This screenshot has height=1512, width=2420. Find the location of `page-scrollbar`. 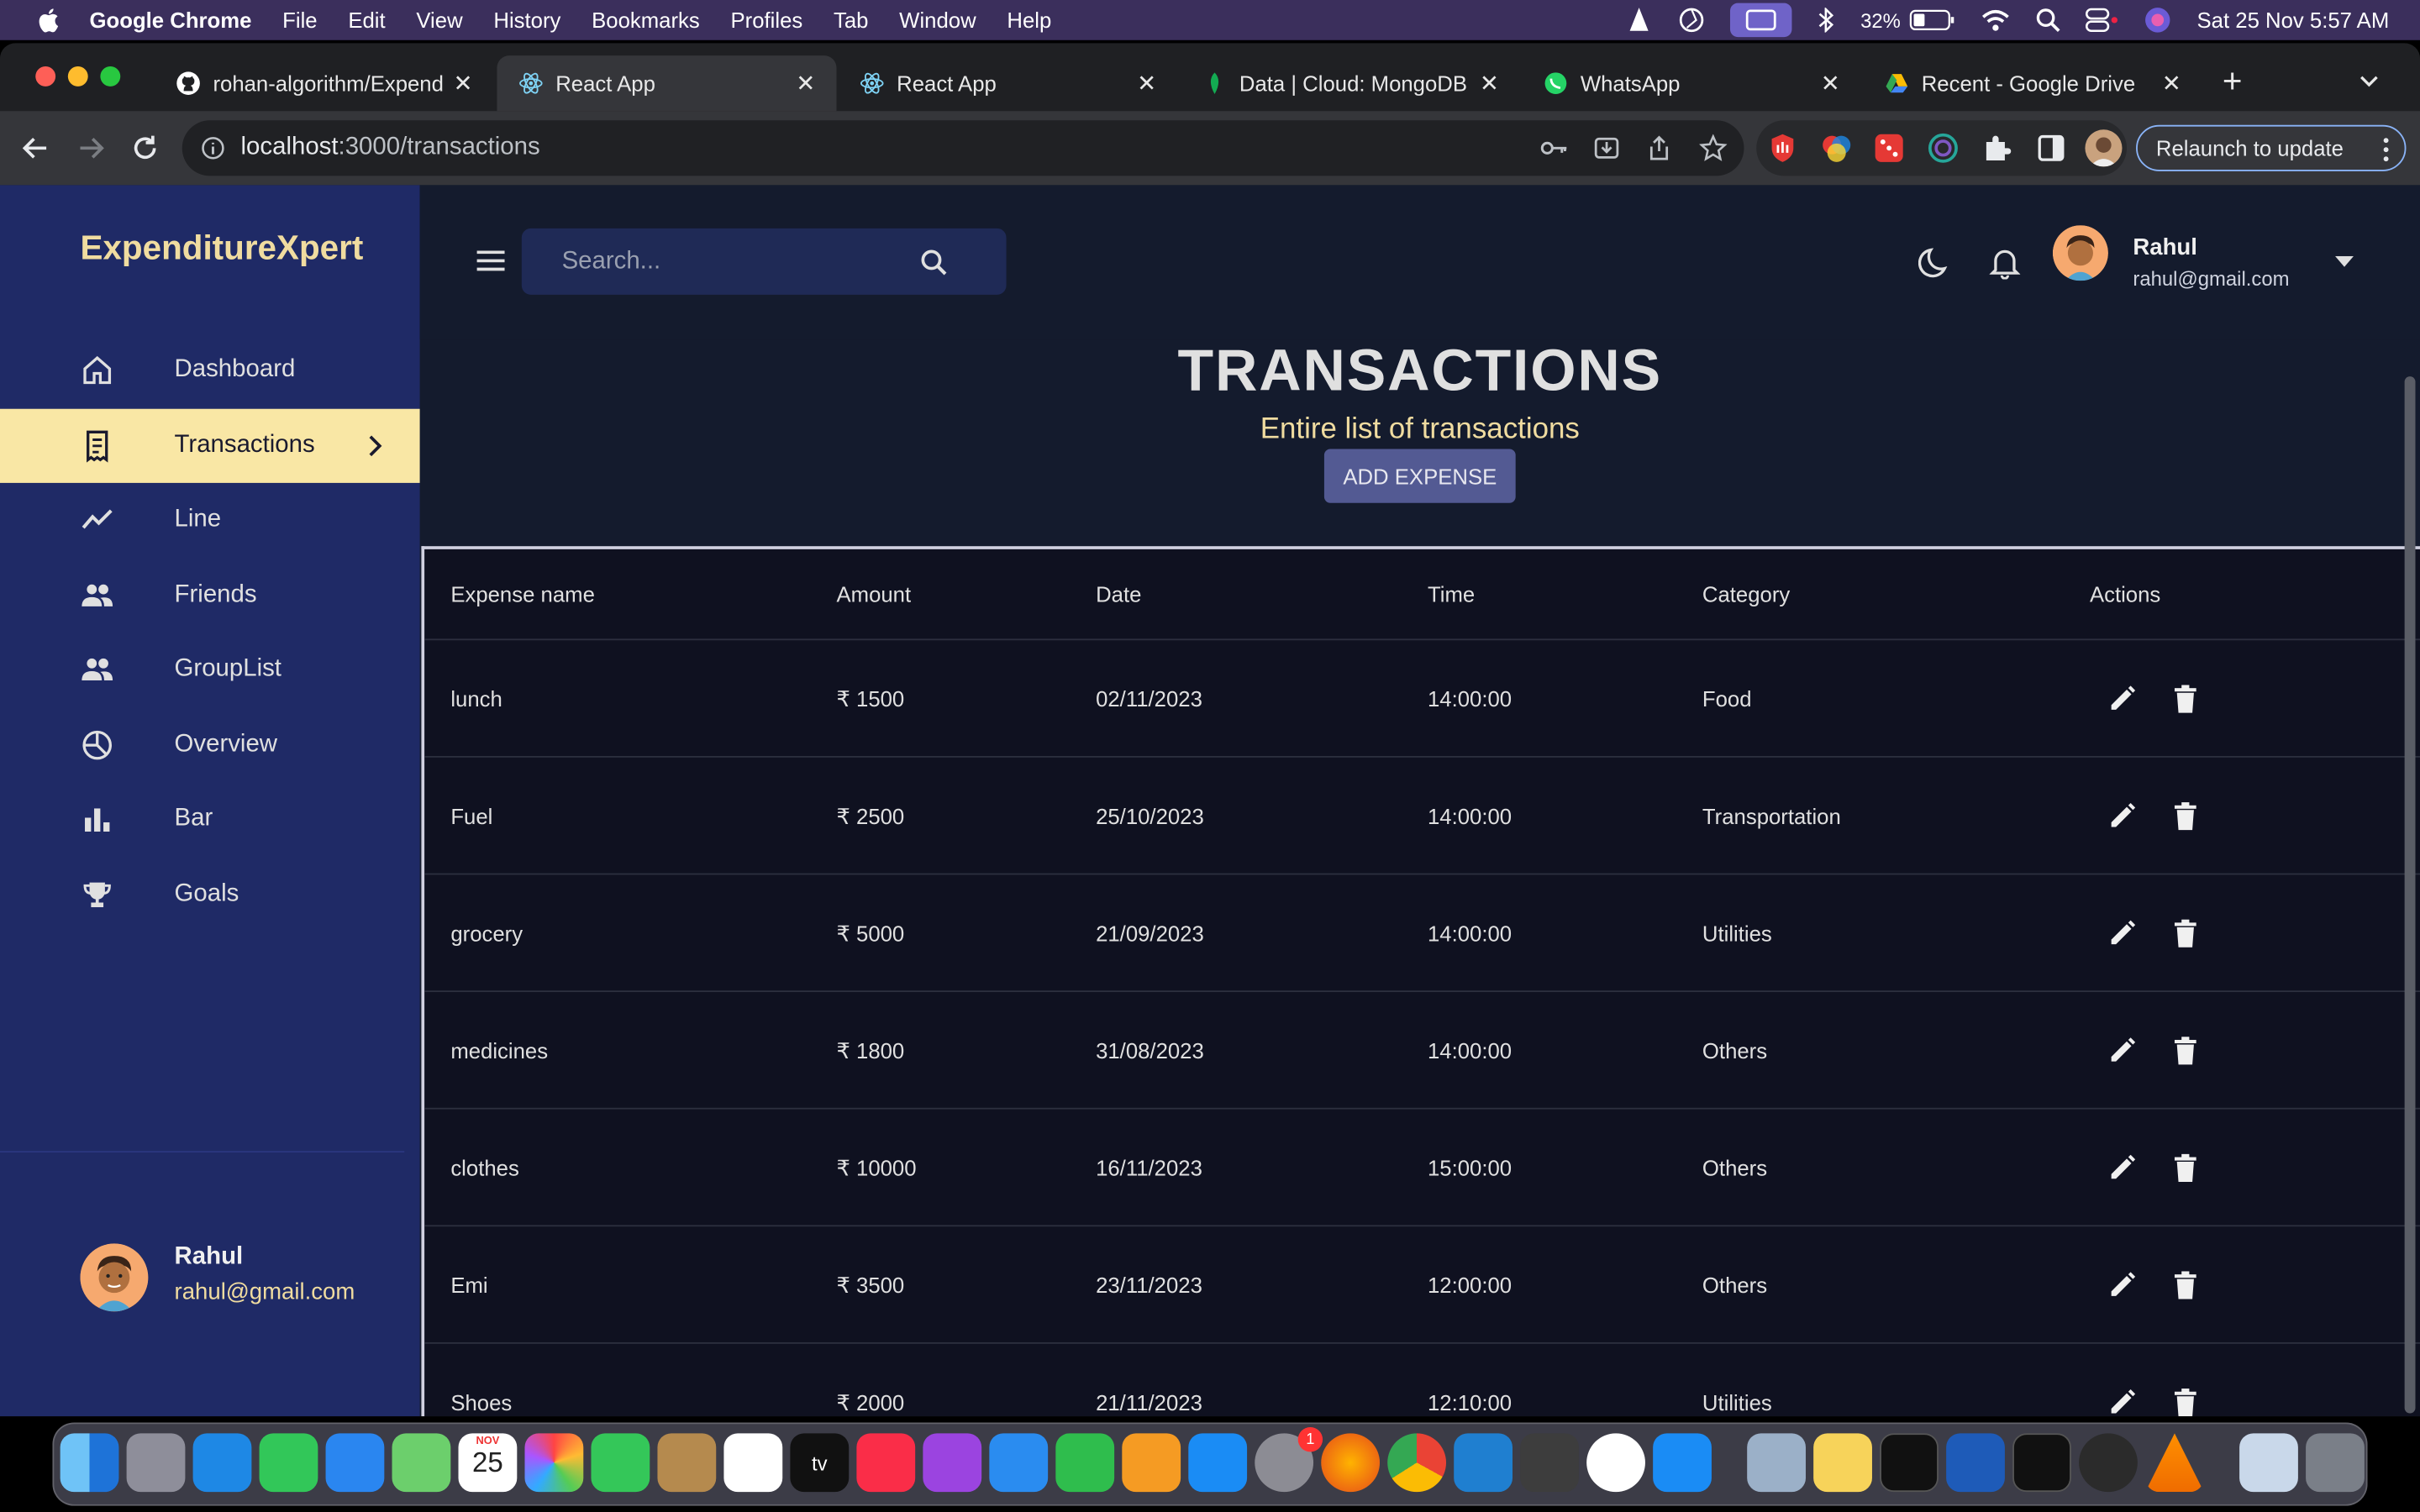

page-scrollbar is located at coordinates (2410, 895).